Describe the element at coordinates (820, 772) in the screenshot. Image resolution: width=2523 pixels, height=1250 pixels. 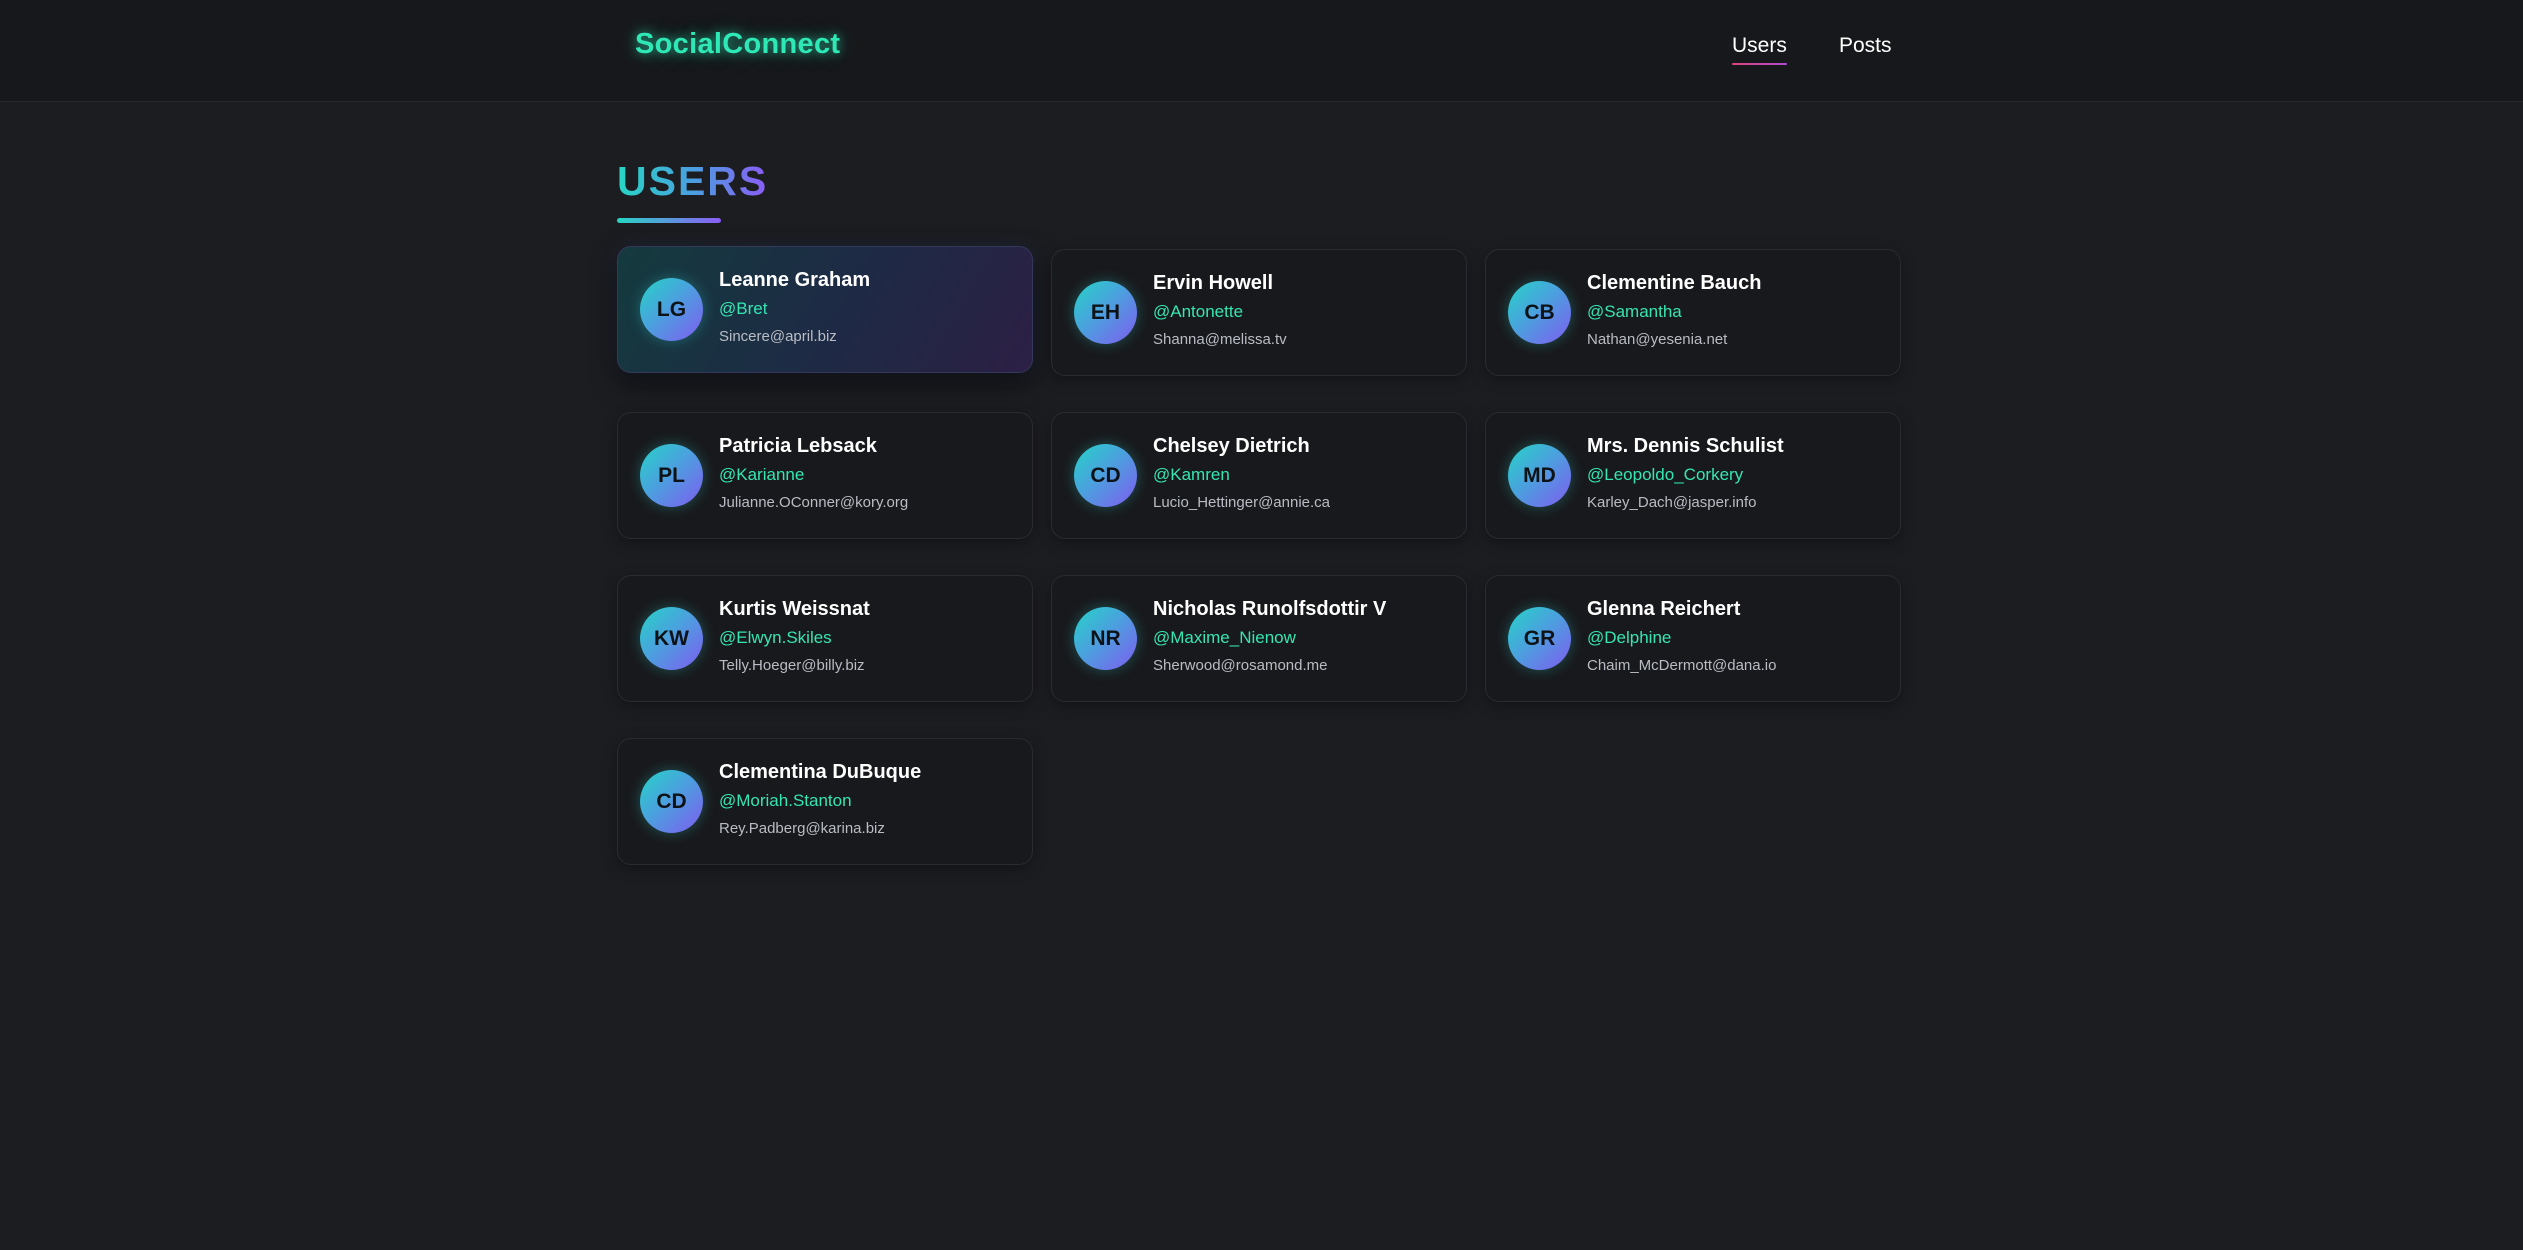
I see `user-name: Clementina DuBuque` at that location.